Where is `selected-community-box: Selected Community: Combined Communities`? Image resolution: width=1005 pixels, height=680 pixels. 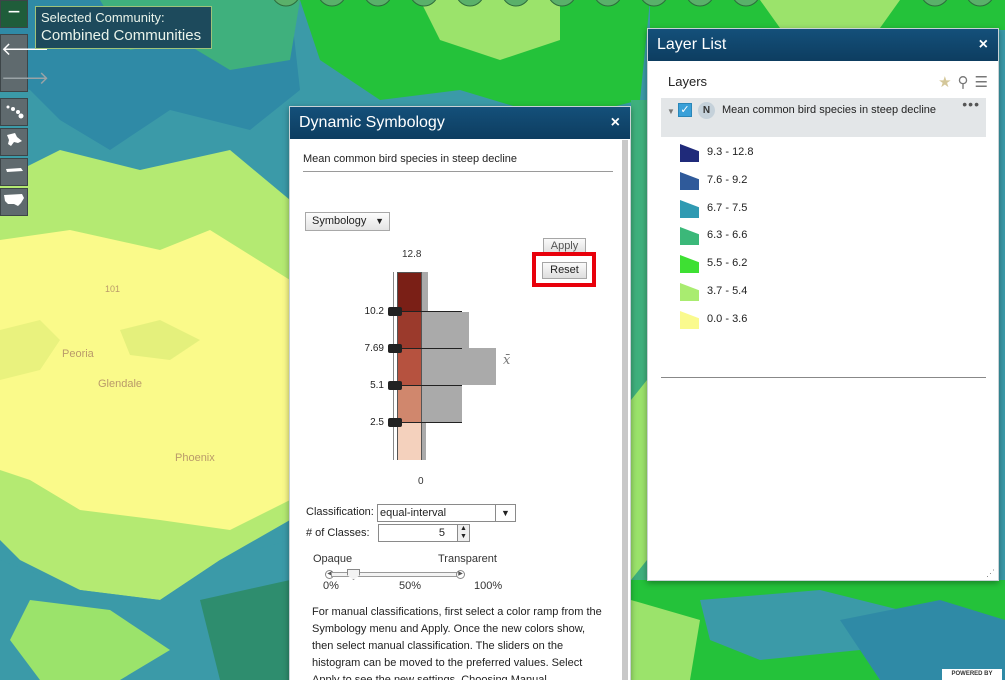
selected-community-box: Selected Community: Combined Communities is located at coordinates (123, 27).